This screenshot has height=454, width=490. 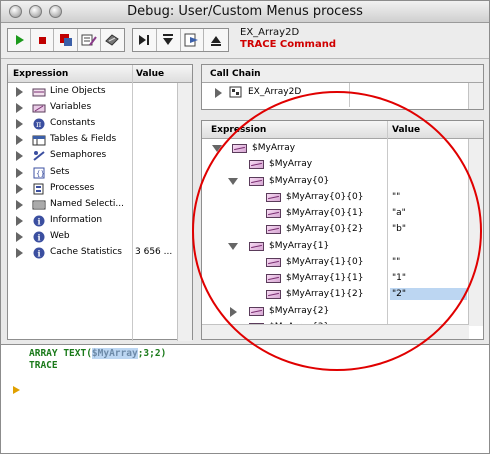 What do you see at coordinates (475, 96) in the screenshot?
I see `call-chain-scrollbar` at bounding box center [475, 96].